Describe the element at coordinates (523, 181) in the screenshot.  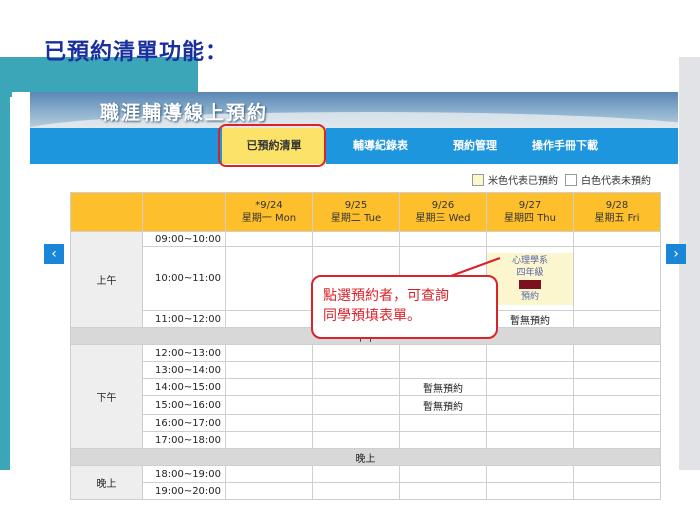
I see `legend-label-booked: 米色代表已預約` at that location.